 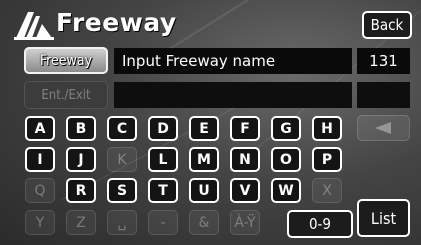 What do you see at coordinates (245, 159) in the screenshot?
I see `key-button: N` at bounding box center [245, 159].